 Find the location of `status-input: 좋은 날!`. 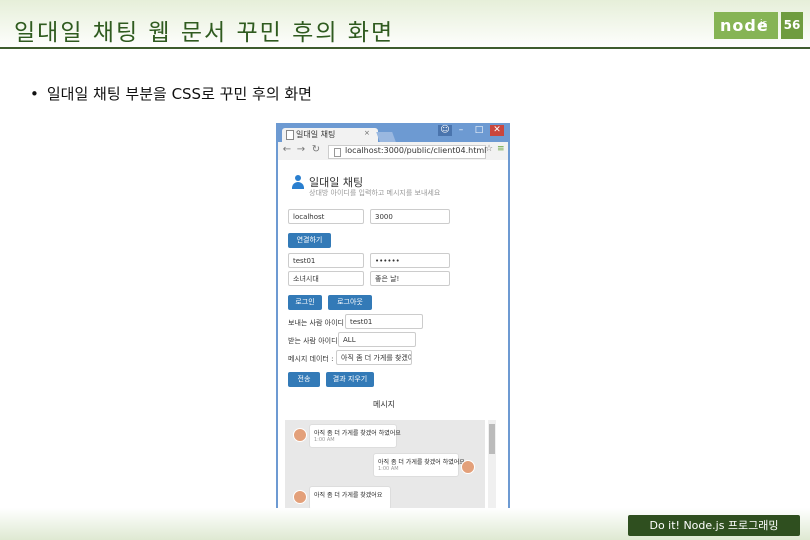

status-input: 좋은 날! is located at coordinates (410, 278).